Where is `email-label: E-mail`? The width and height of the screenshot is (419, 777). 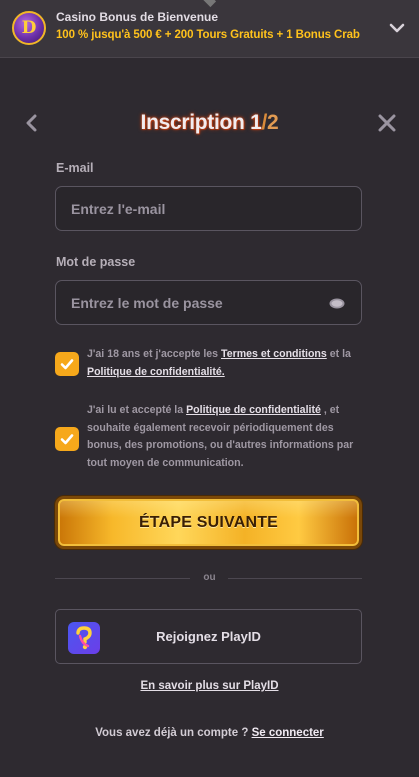 email-label: E-mail is located at coordinates (75, 168).